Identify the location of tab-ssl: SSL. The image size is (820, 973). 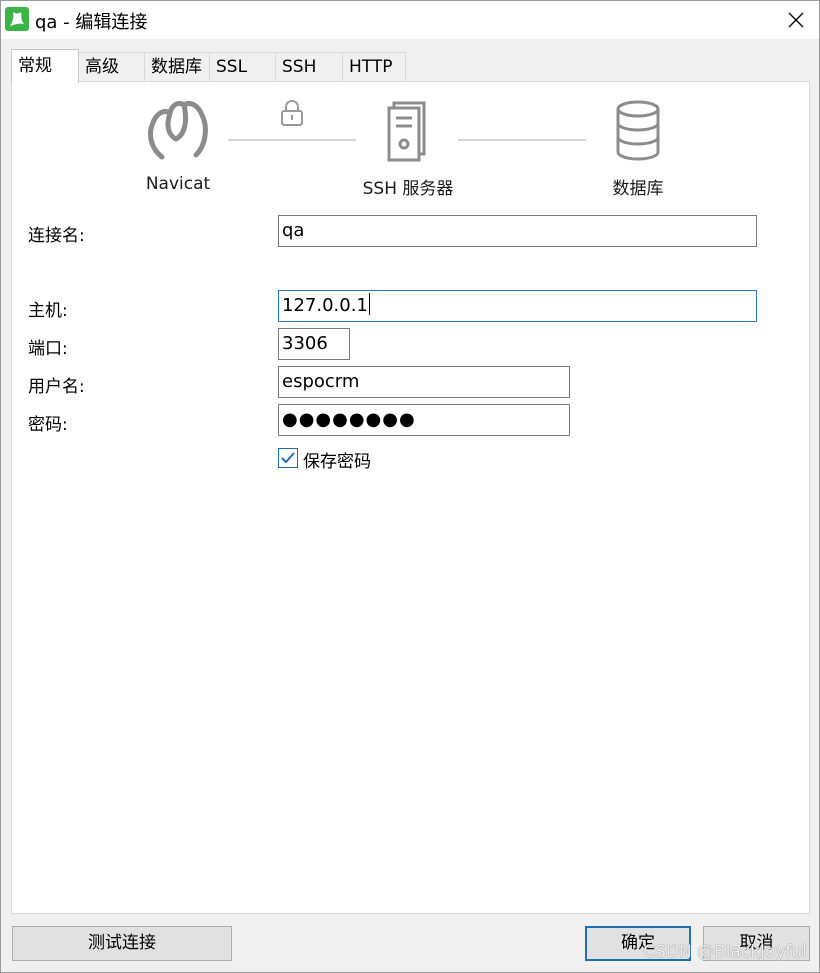
(242, 67).